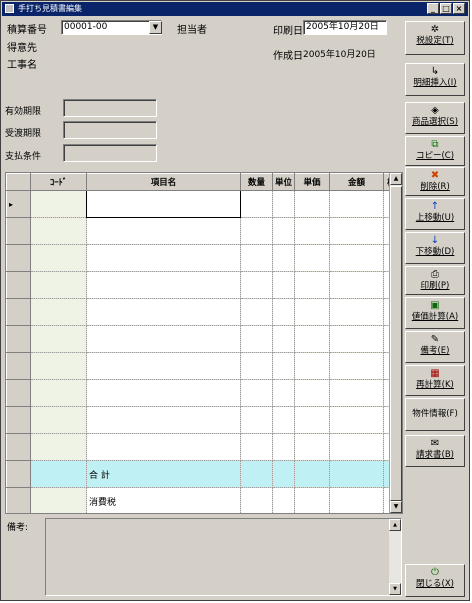  Describe the element at coordinates (312, 182) in the screenshot. I see `col-header-price: 単価` at that location.